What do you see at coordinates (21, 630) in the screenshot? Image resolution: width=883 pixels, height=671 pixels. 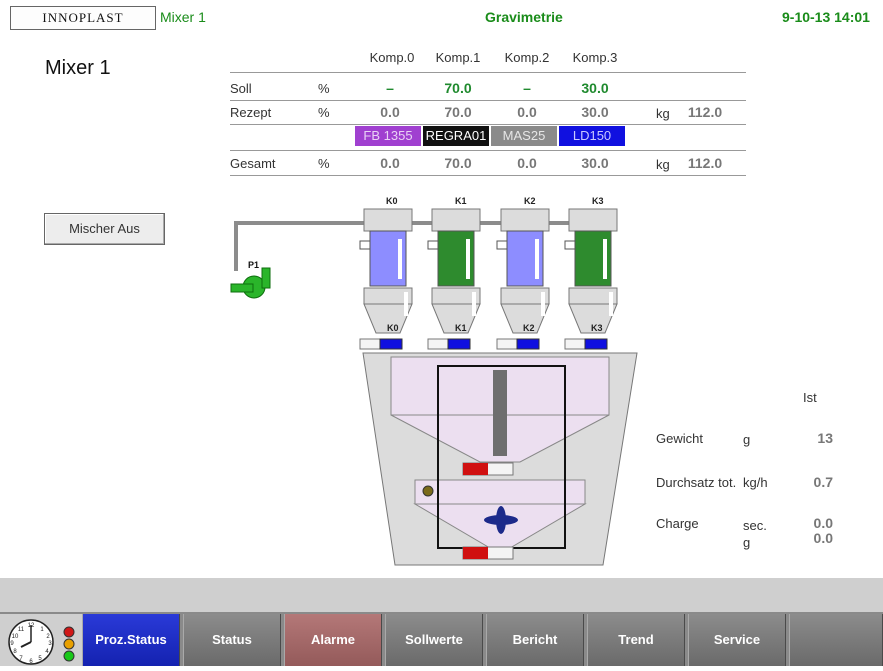 I see `svg-text: 11` at bounding box center [21, 630].